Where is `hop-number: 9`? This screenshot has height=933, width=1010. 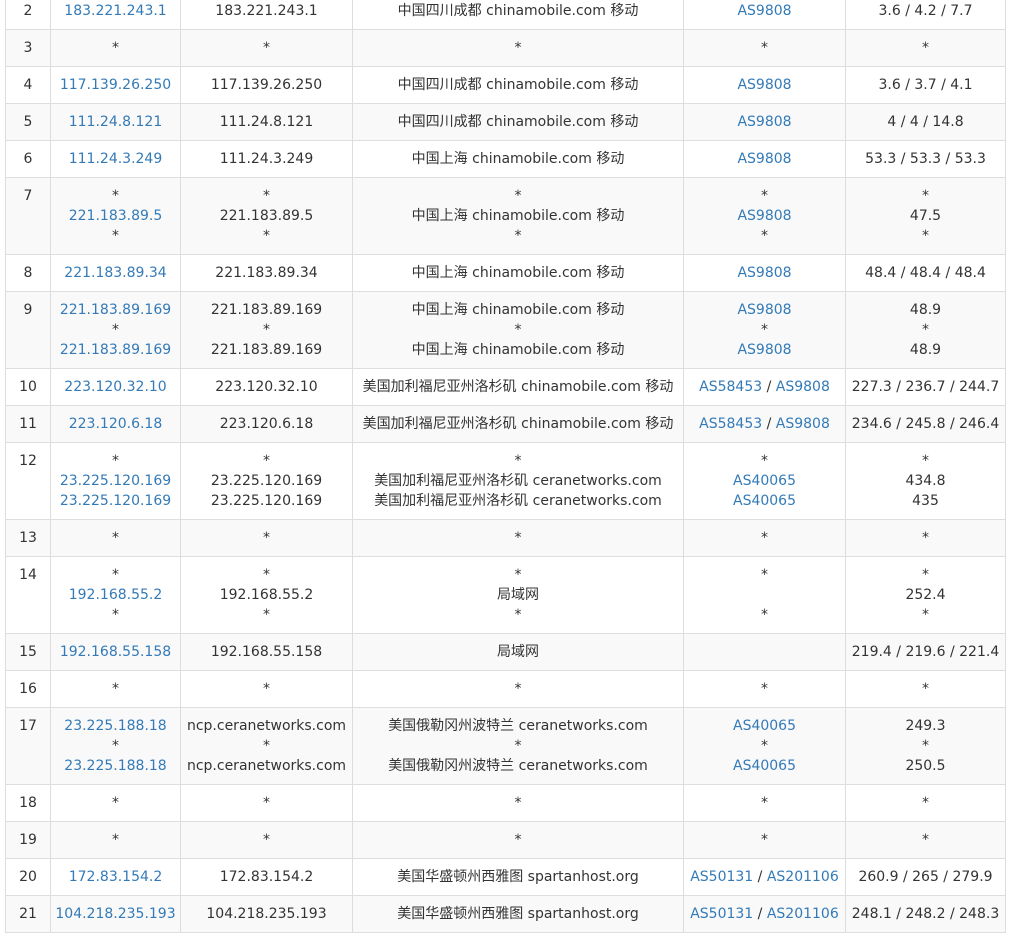 hop-number: 9 is located at coordinates (28, 330).